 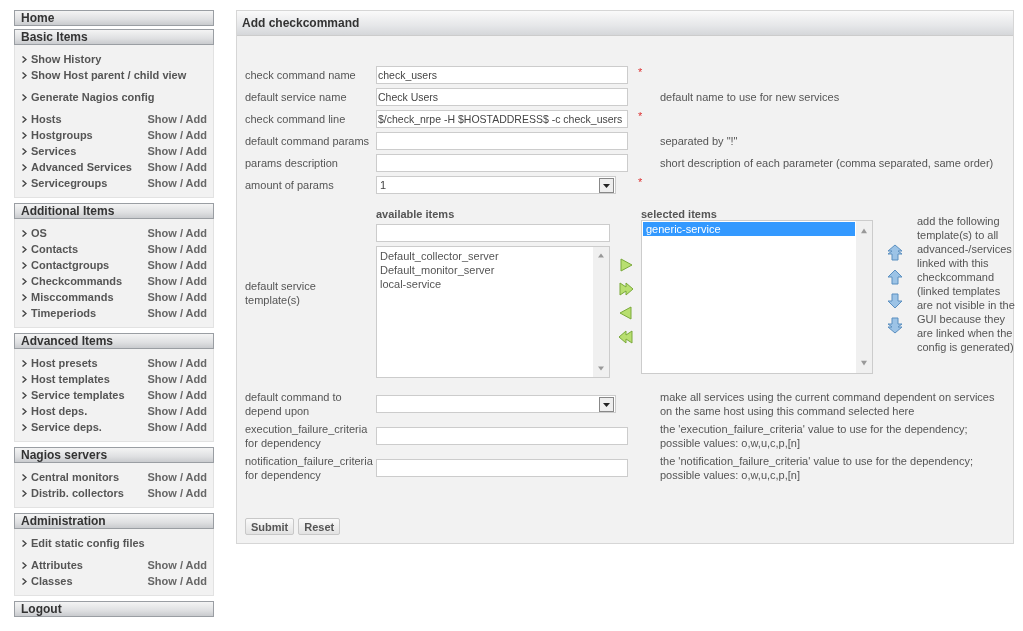 I want to click on list-title: available items, so click(x=416, y=214).